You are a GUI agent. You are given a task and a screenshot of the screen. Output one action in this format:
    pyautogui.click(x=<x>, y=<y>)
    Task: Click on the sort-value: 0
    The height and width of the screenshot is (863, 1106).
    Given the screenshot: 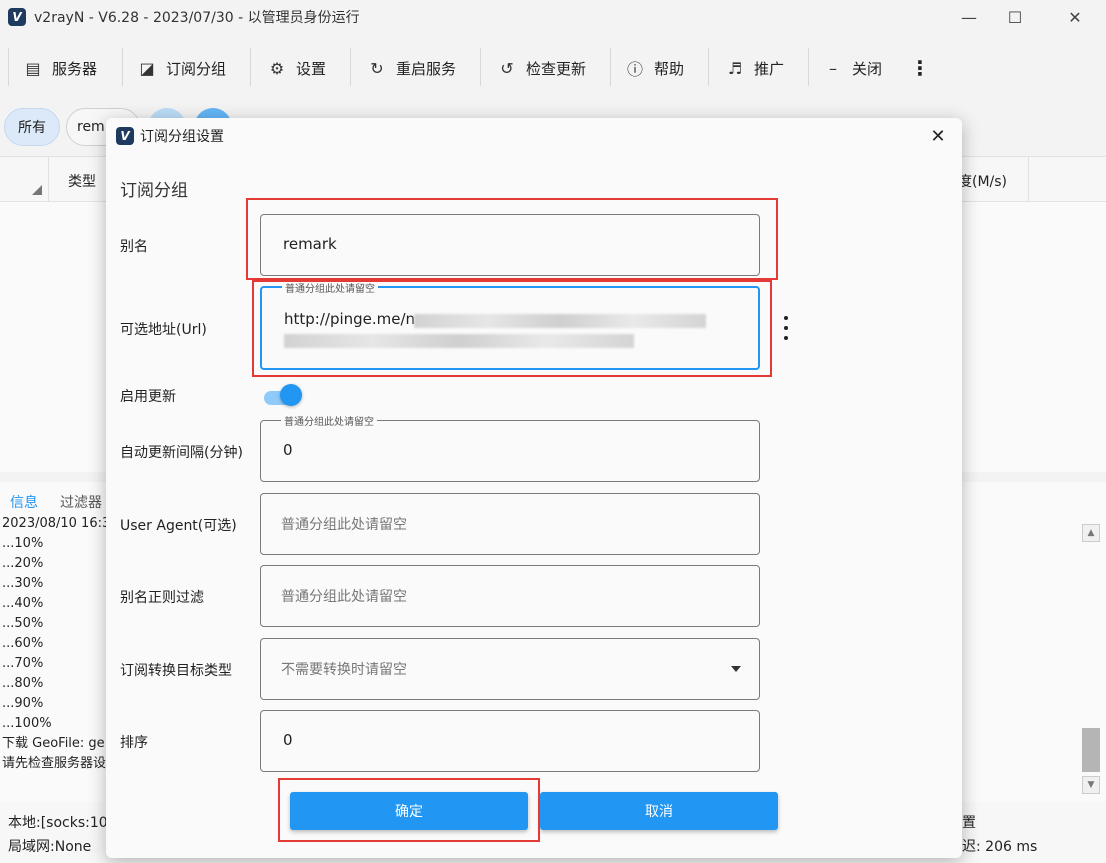 What is the action you would take?
    pyautogui.click(x=288, y=740)
    